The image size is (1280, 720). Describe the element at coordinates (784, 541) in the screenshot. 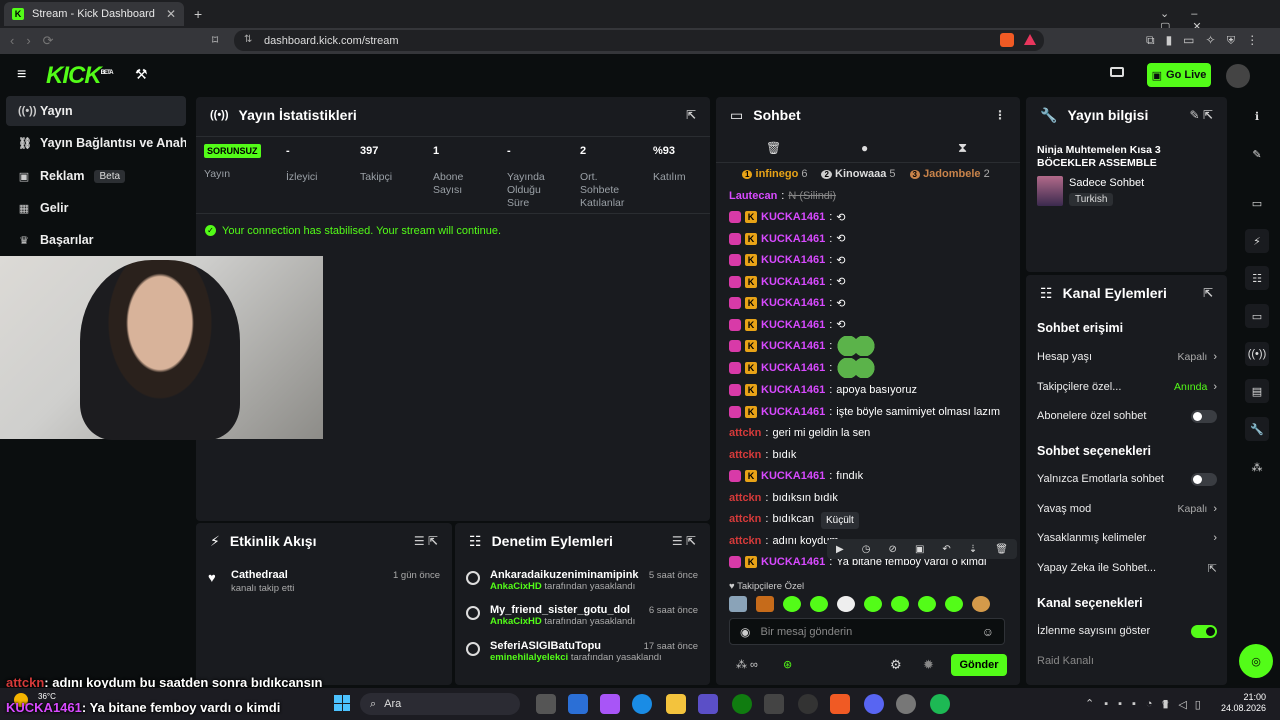

I see `chat-message: attckn: adını koydum` at that location.